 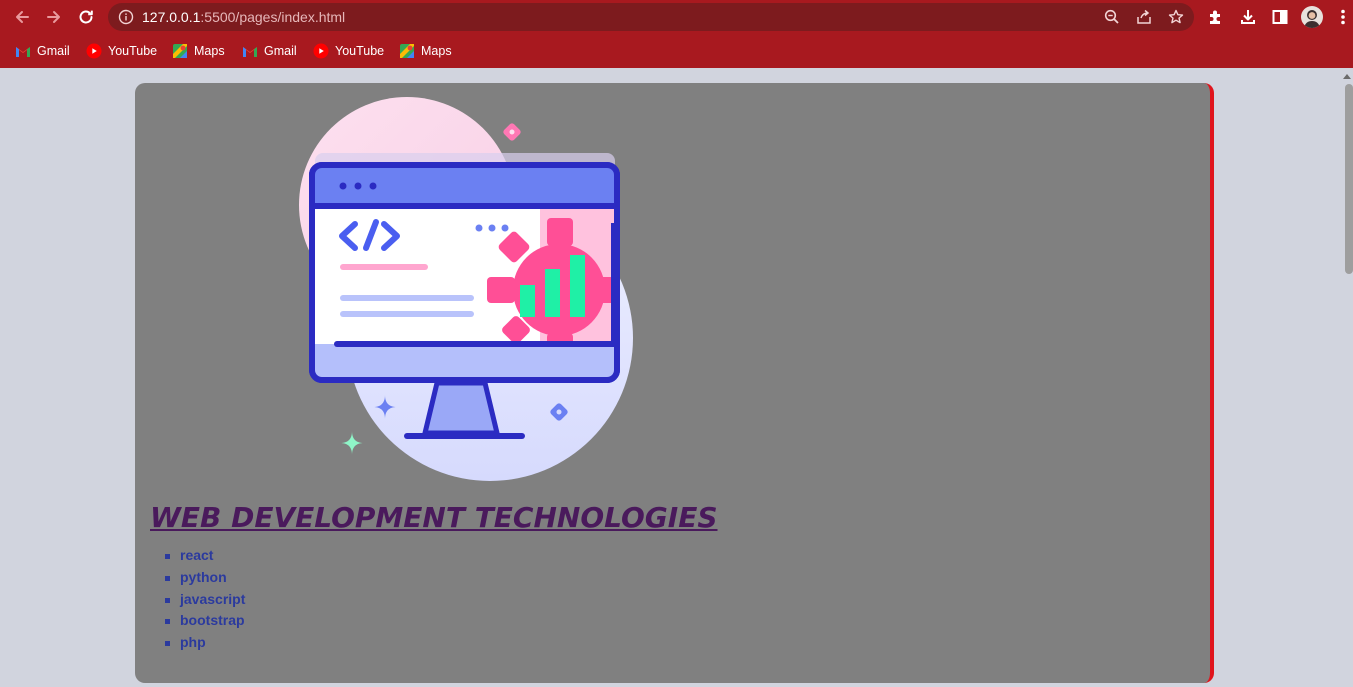 I want to click on url-host: 127.0.0.1, so click(x=171, y=17).